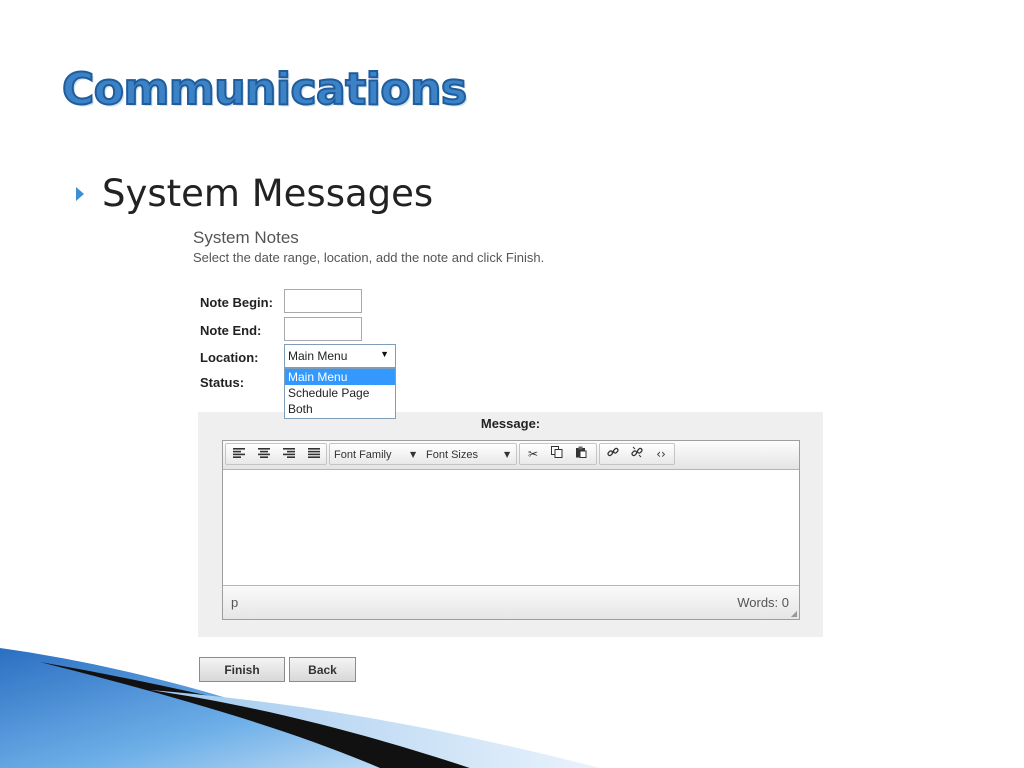 Image resolution: width=1024 pixels, height=768 pixels. I want to click on copy-icon, so click(557, 454).